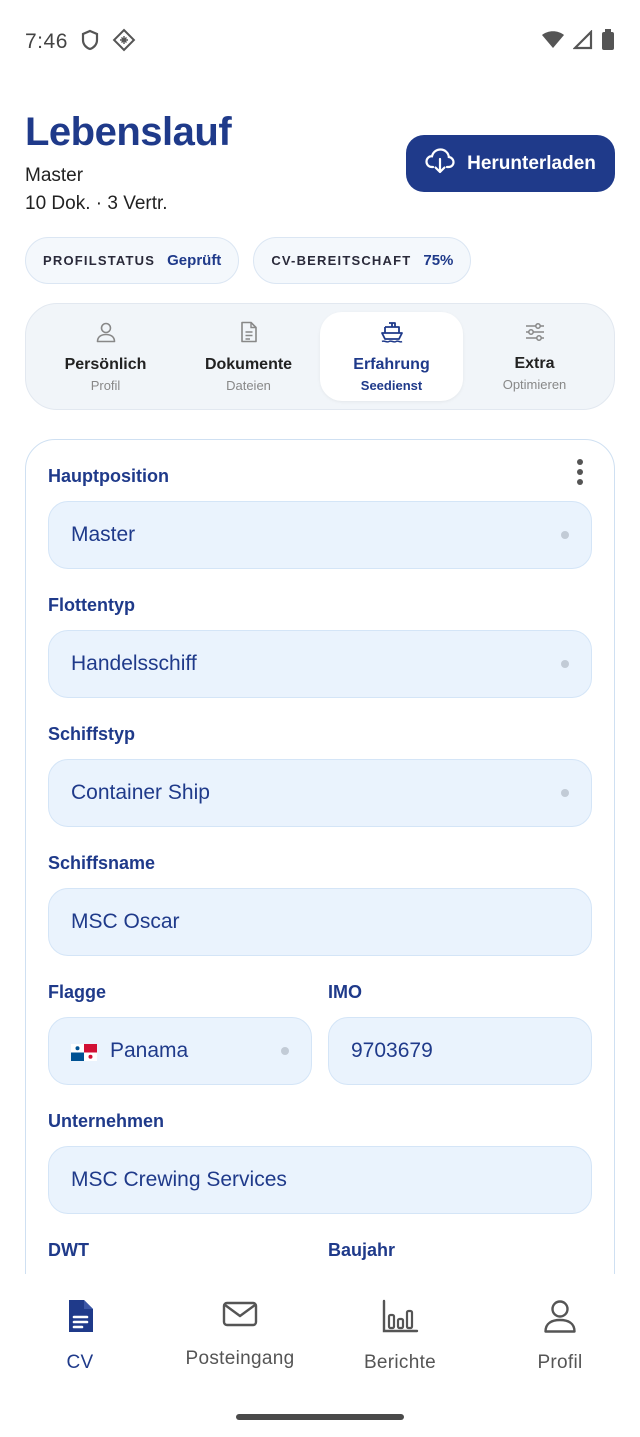  Describe the element at coordinates (124, 42) in the screenshot. I see `app-notification-icon` at that location.